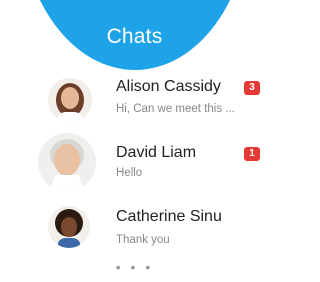 Image resolution: width=320 pixels, height=282 pixels. I want to click on chat-name: David Liam, so click(156, 152).